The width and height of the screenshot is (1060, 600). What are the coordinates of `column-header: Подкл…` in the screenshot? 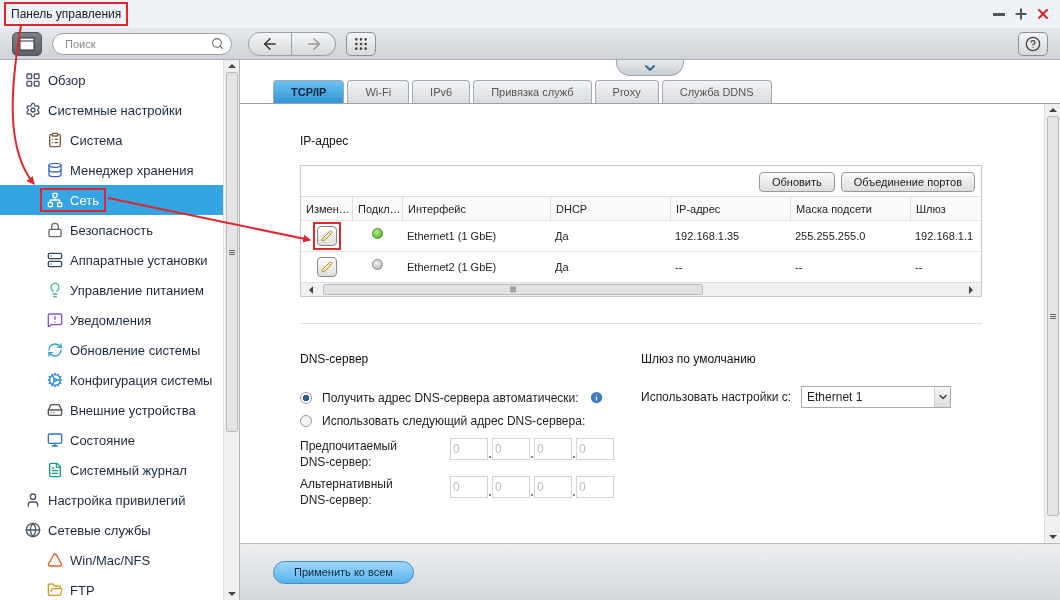 It's located at (377, 208).